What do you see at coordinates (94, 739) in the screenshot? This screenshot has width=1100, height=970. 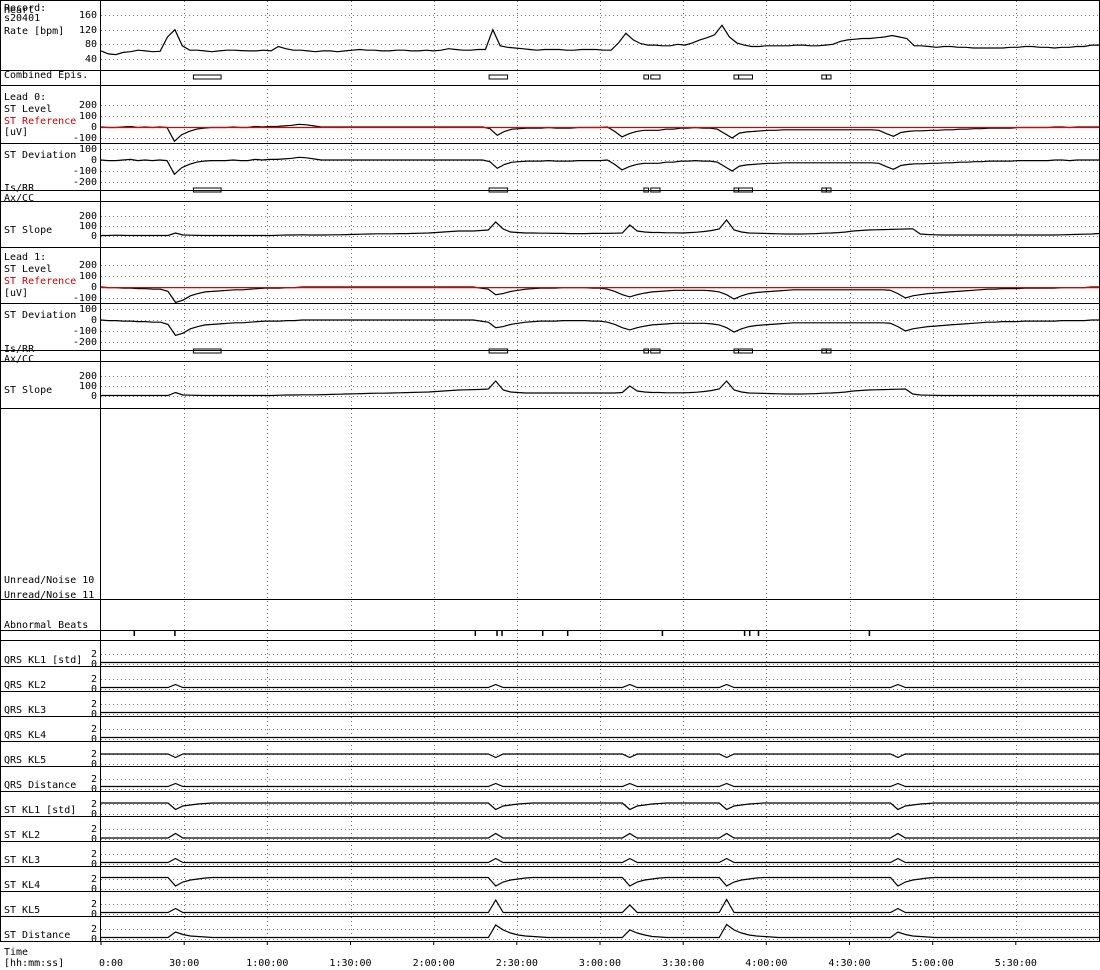 I see `y-tick-qrs_kl4: 0` at bounding box center [94, 739].